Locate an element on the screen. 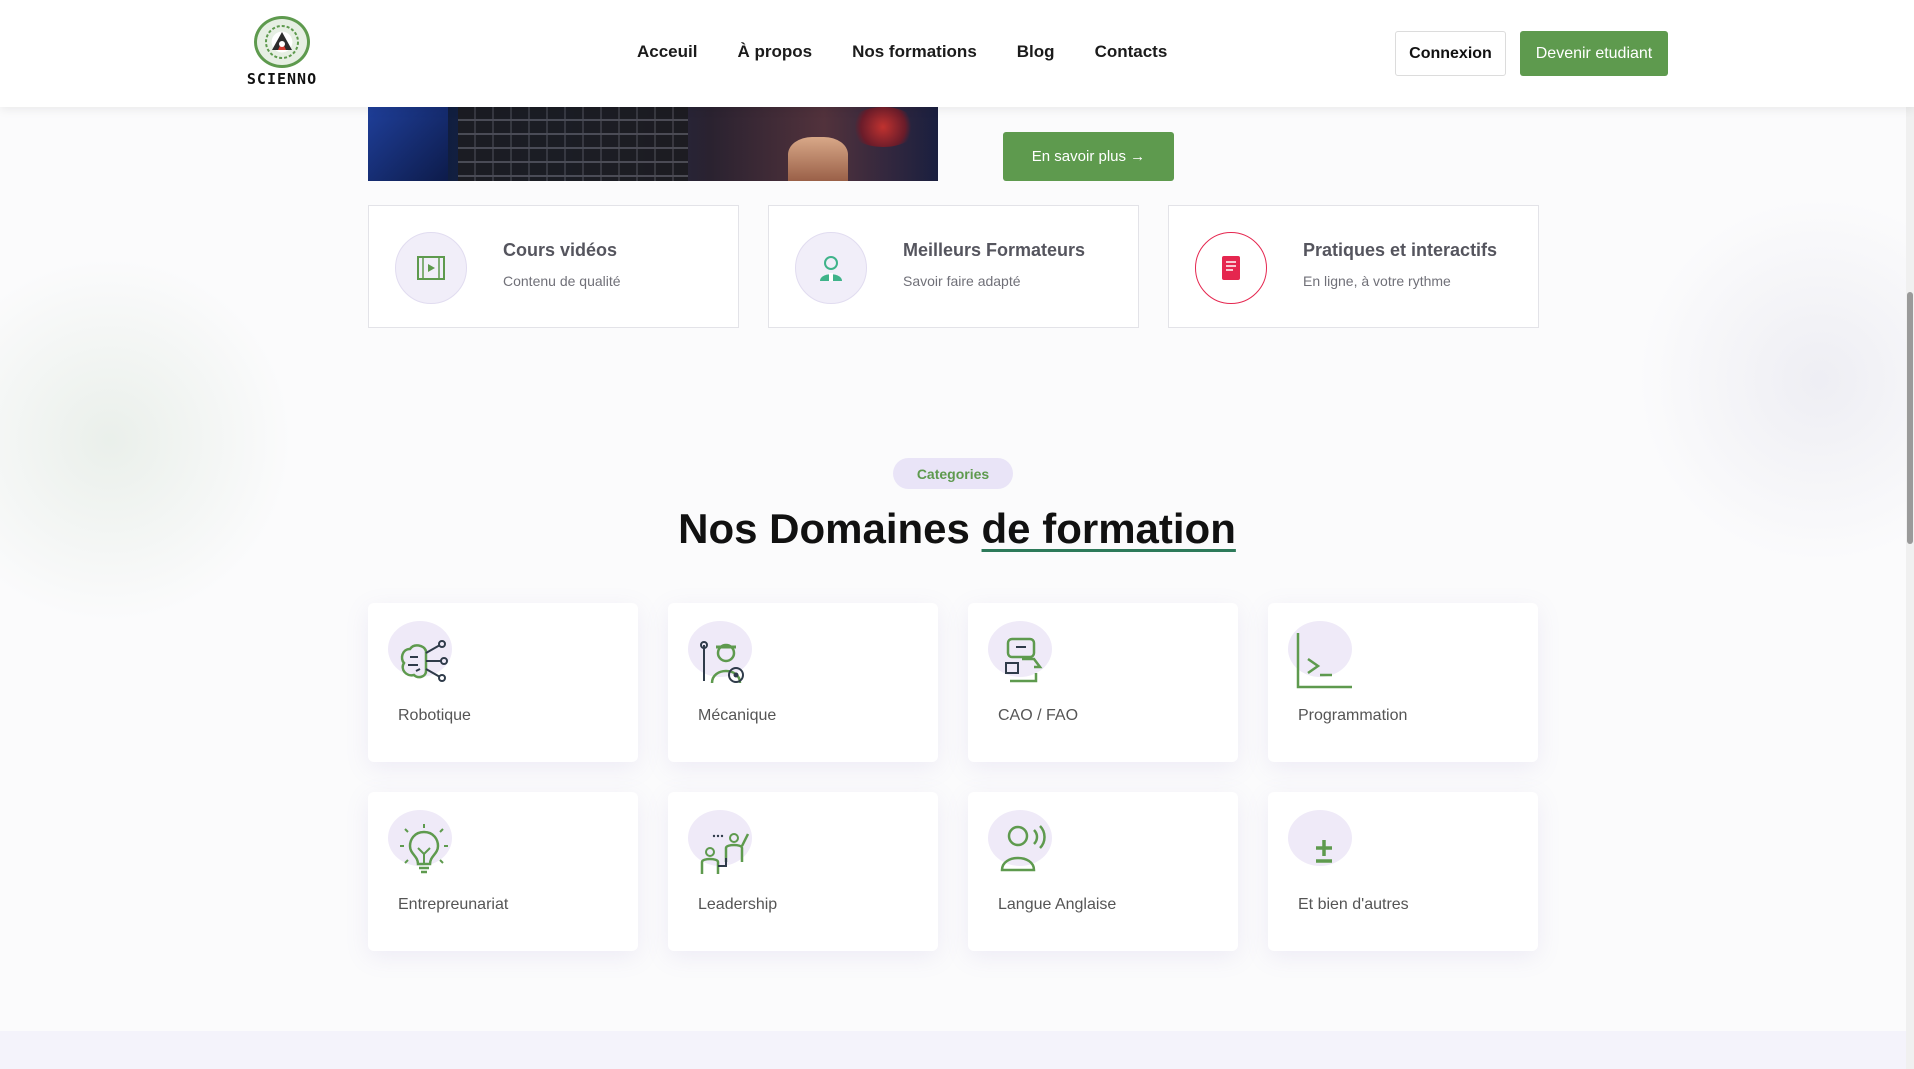 This screenshot has width=1914, height=1069. feature-subtitle: En ligne, à votre rythme is located at coordinates (1377, 281).